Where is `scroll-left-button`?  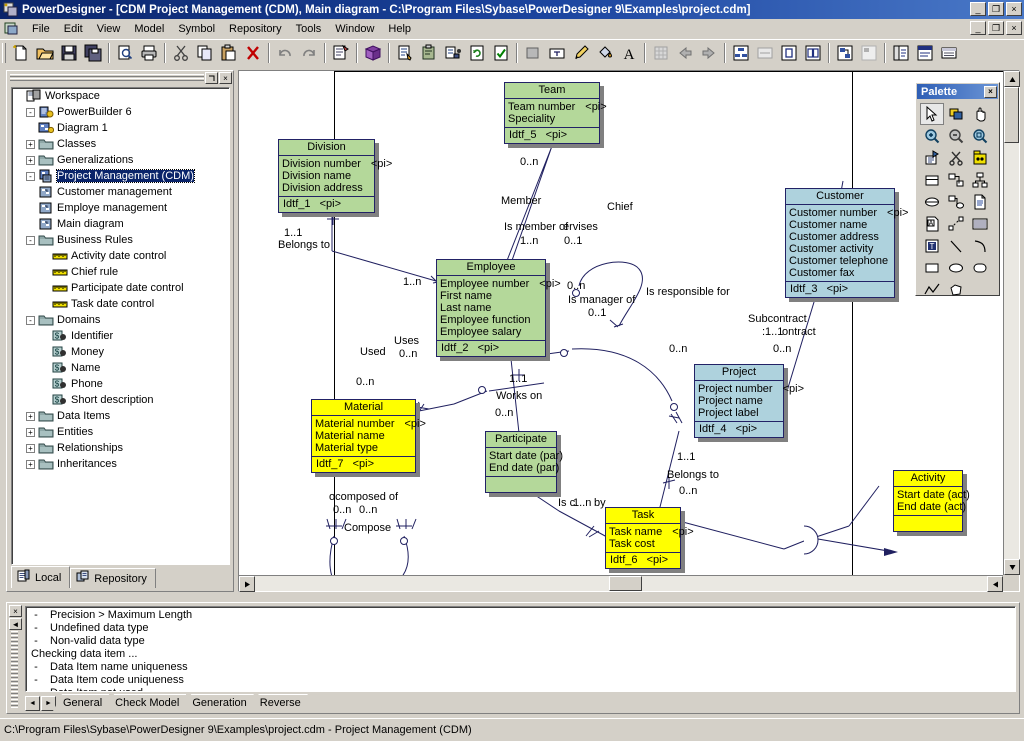 scroll-left-button is located at coordinates (247, 584).